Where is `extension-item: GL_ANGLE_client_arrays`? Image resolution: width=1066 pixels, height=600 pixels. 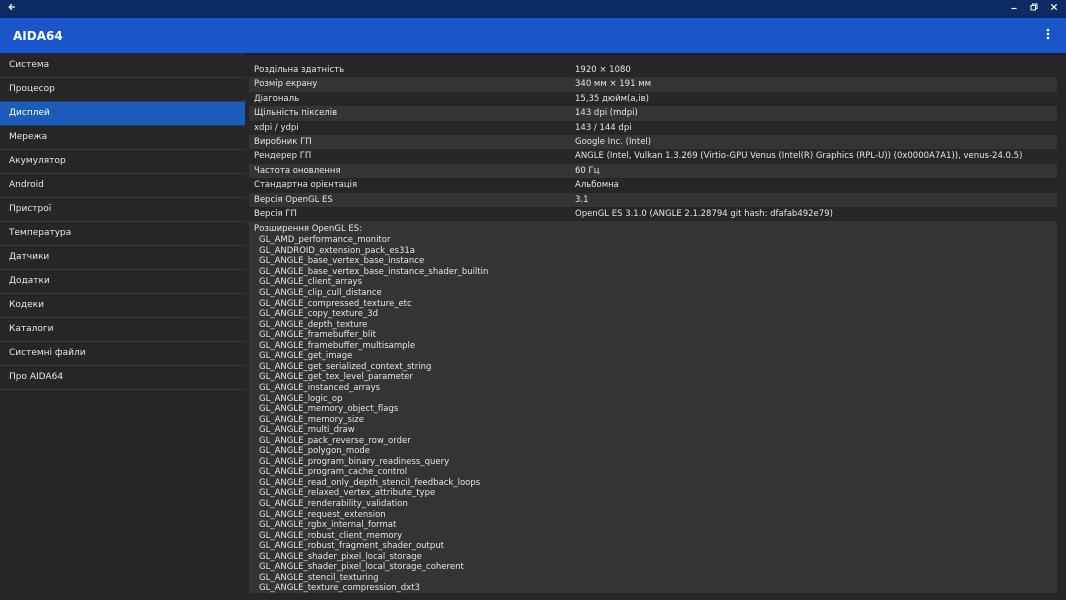 extension-item: GL_ANGLE_client_arrays is located at coordinates (311, 282).